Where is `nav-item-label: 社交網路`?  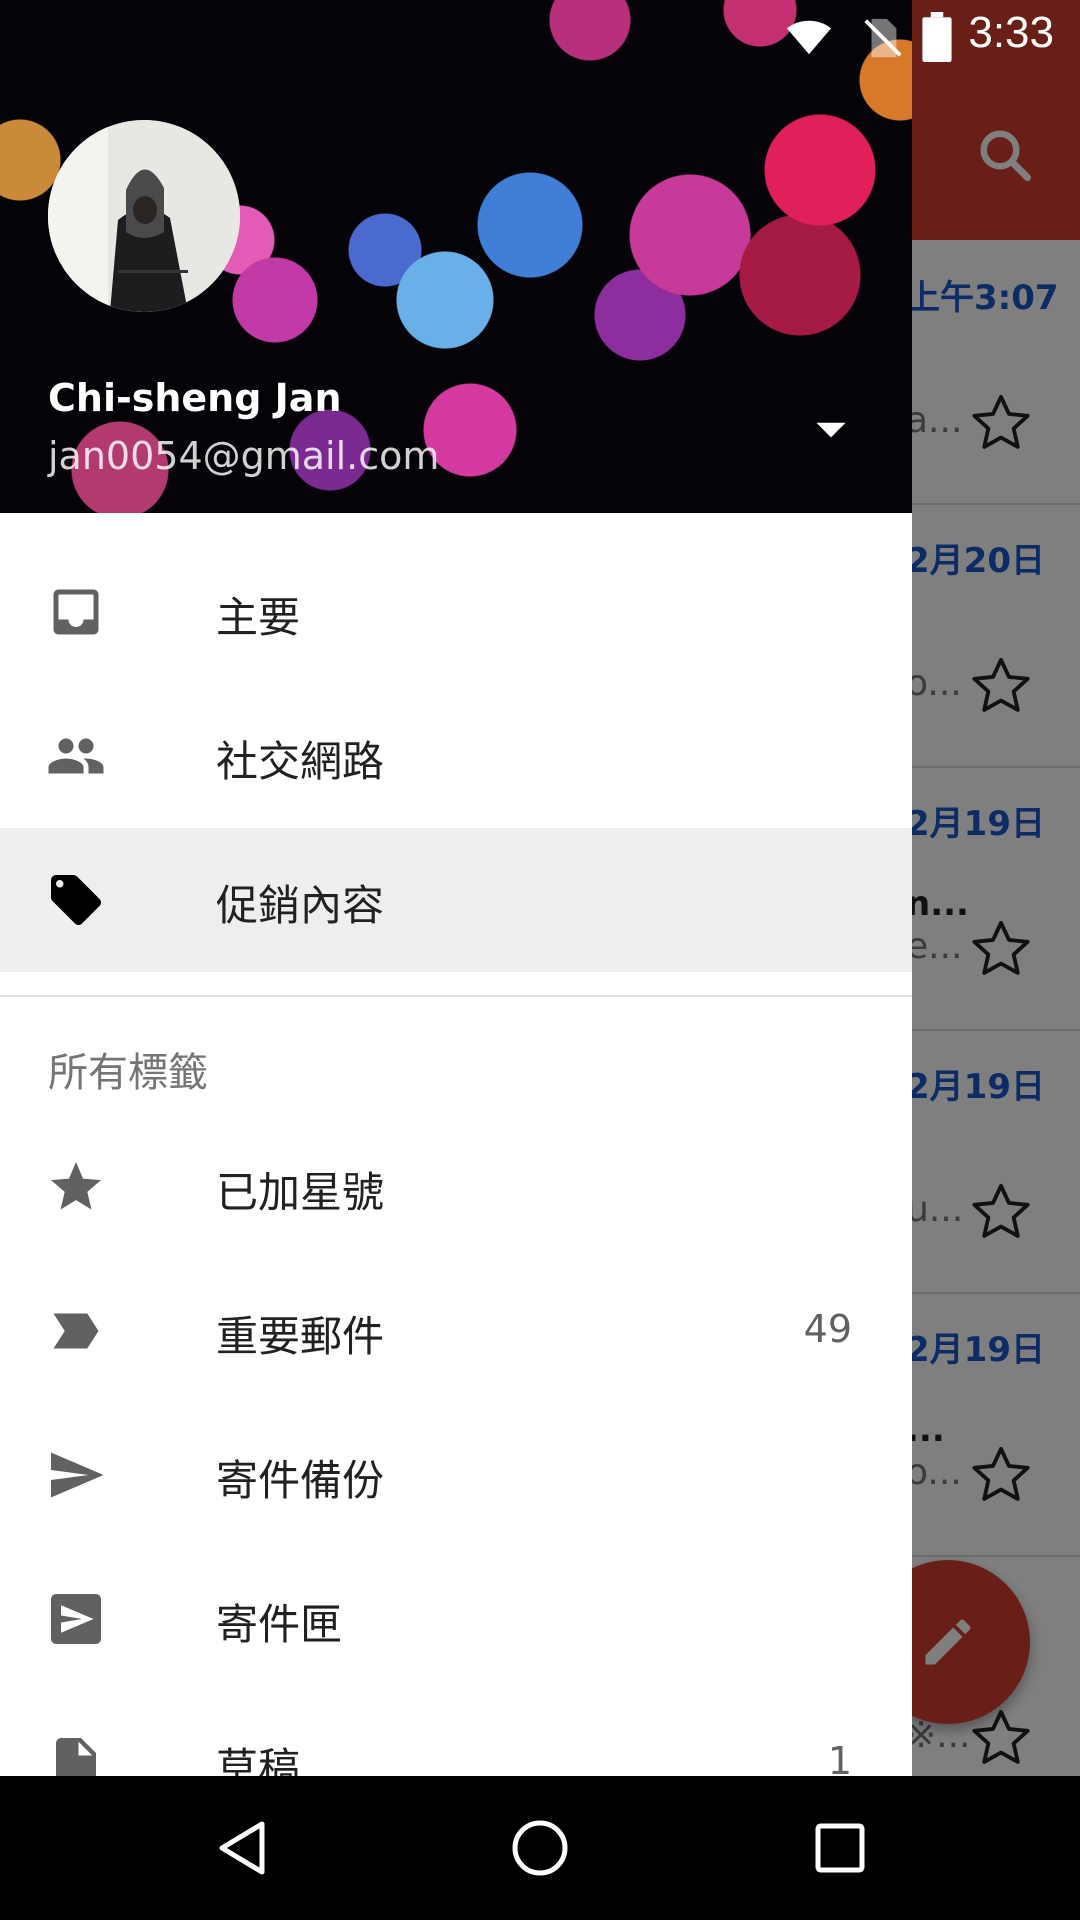 nav-item-label: 社交網路 is located at coordinates (300, 761).